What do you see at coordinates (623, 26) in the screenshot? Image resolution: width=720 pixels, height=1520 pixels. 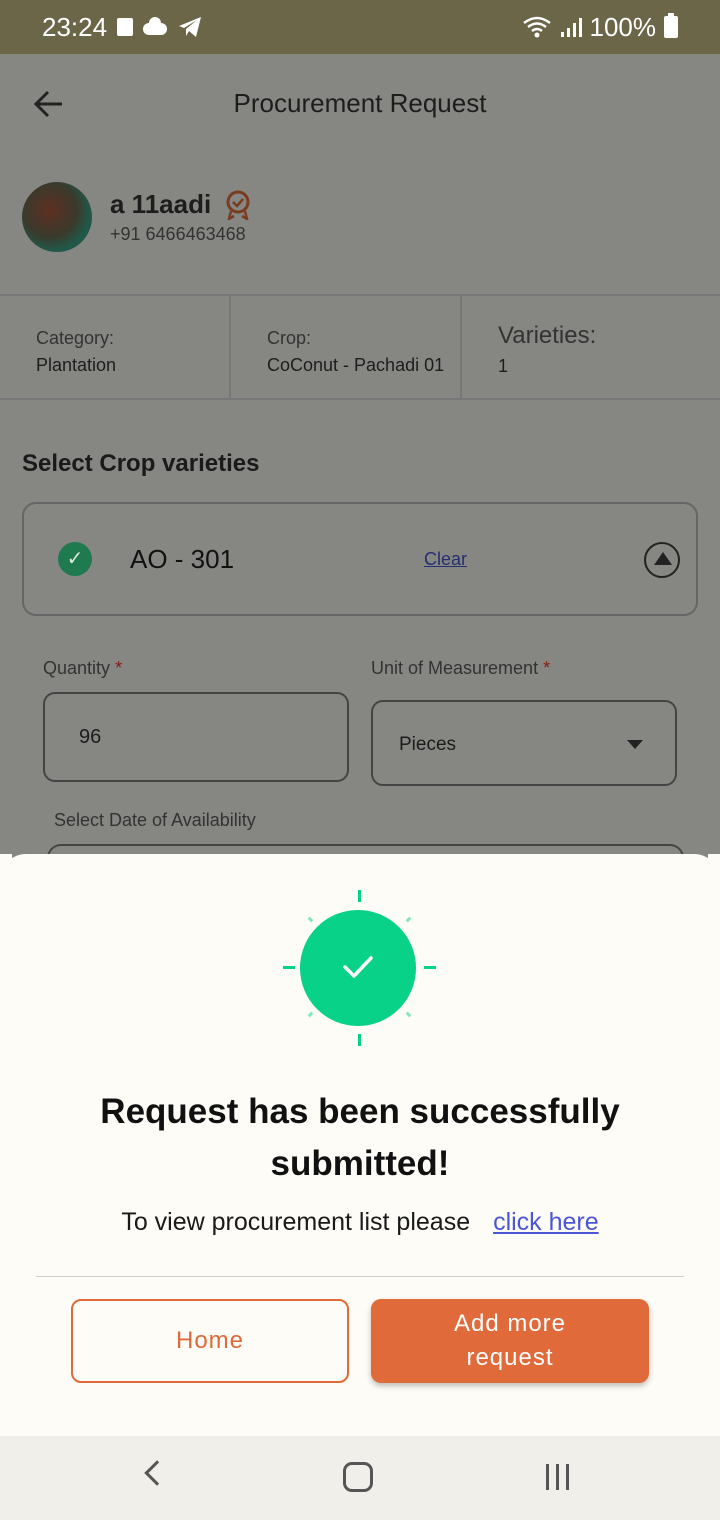 I see `battery-percent: 100%` at bounding box center [623, 26].